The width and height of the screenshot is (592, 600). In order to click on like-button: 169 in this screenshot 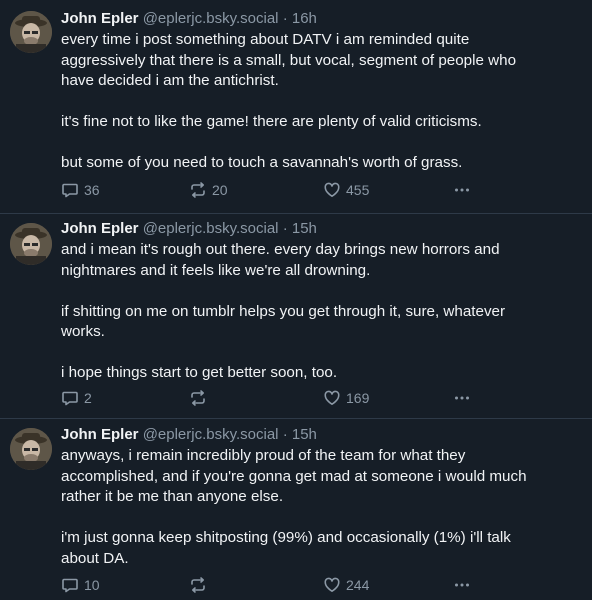, I will do `click(346, 398)`.